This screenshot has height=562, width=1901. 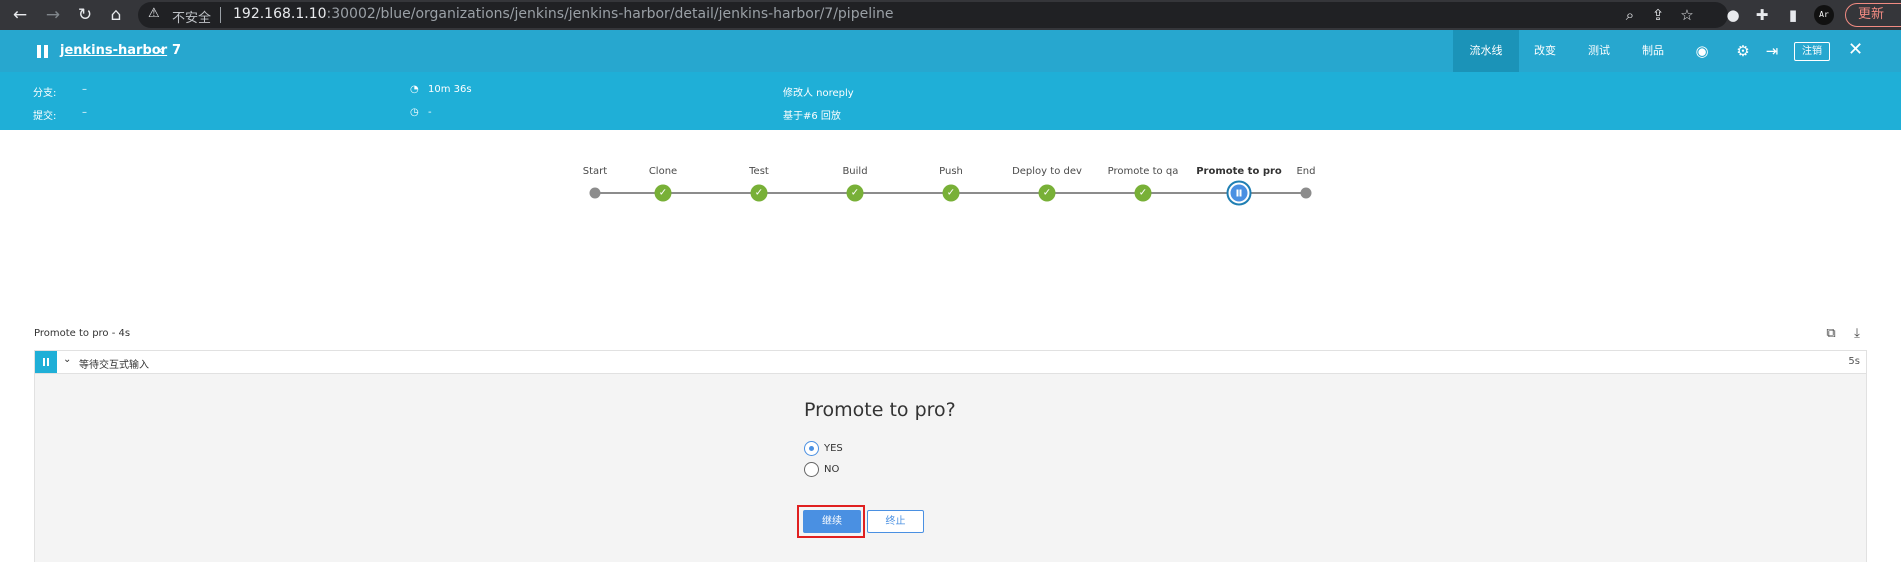 I want to click on stage-label-promote-qa: Promote to qa, so click(x=1143, y=171).